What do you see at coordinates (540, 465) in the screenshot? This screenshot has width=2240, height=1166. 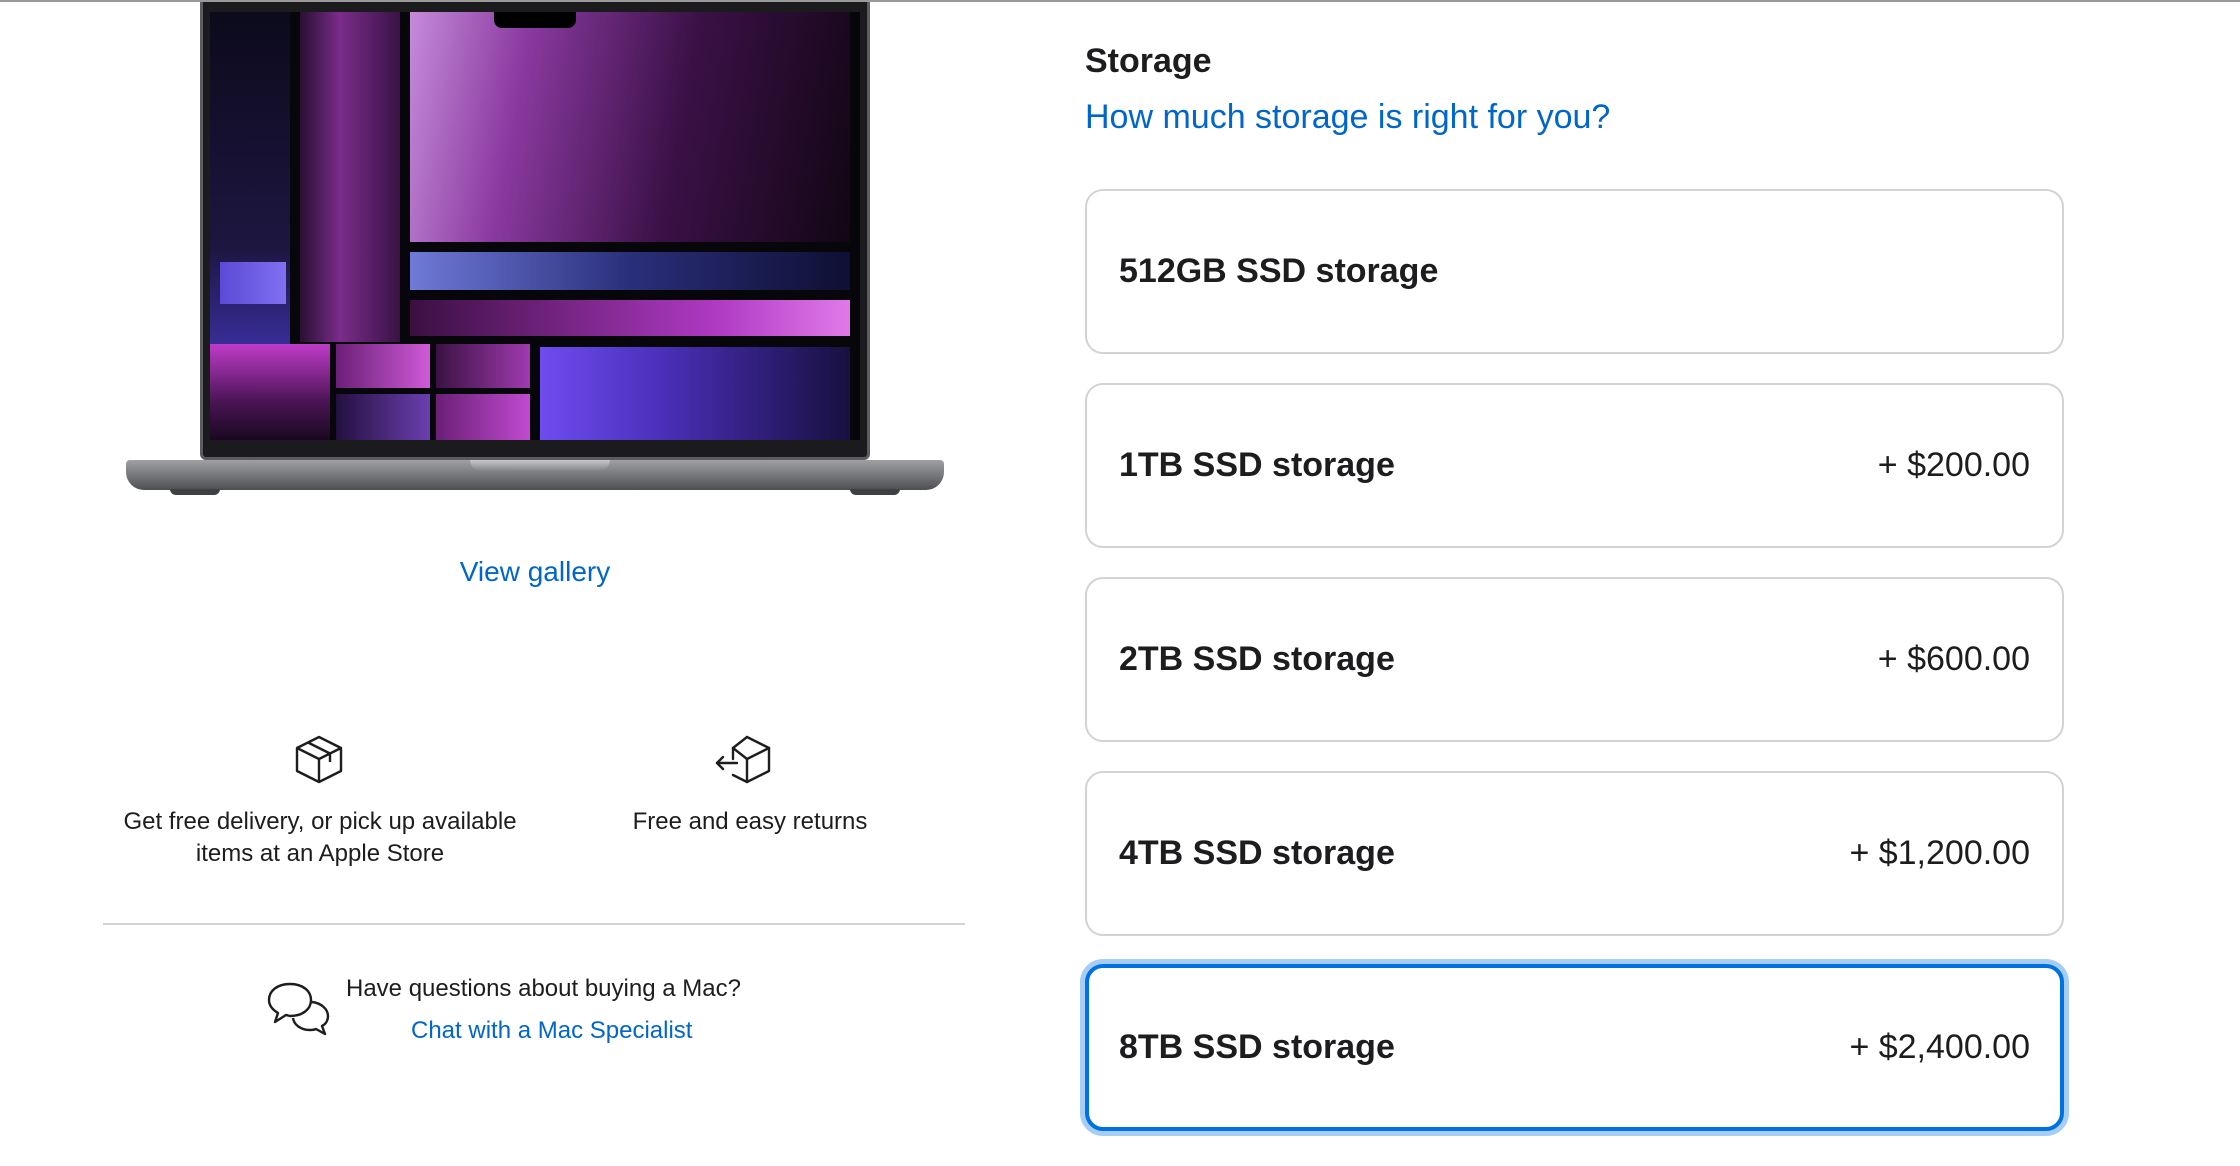 I see `laptop-hinge` at bounding box center [540, 465].